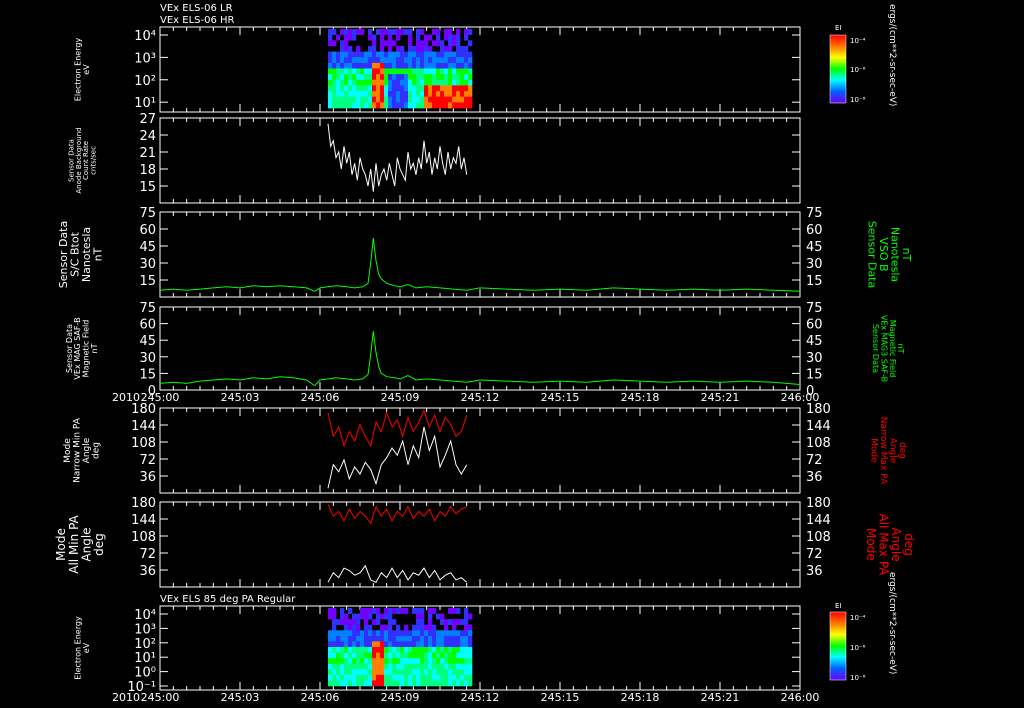 This screenshot has height=708, width=1024. What do you see at coordinates (147, 325) in the screenshot?
I see `y-tick-label: 60` at bounding box center [147, 325].